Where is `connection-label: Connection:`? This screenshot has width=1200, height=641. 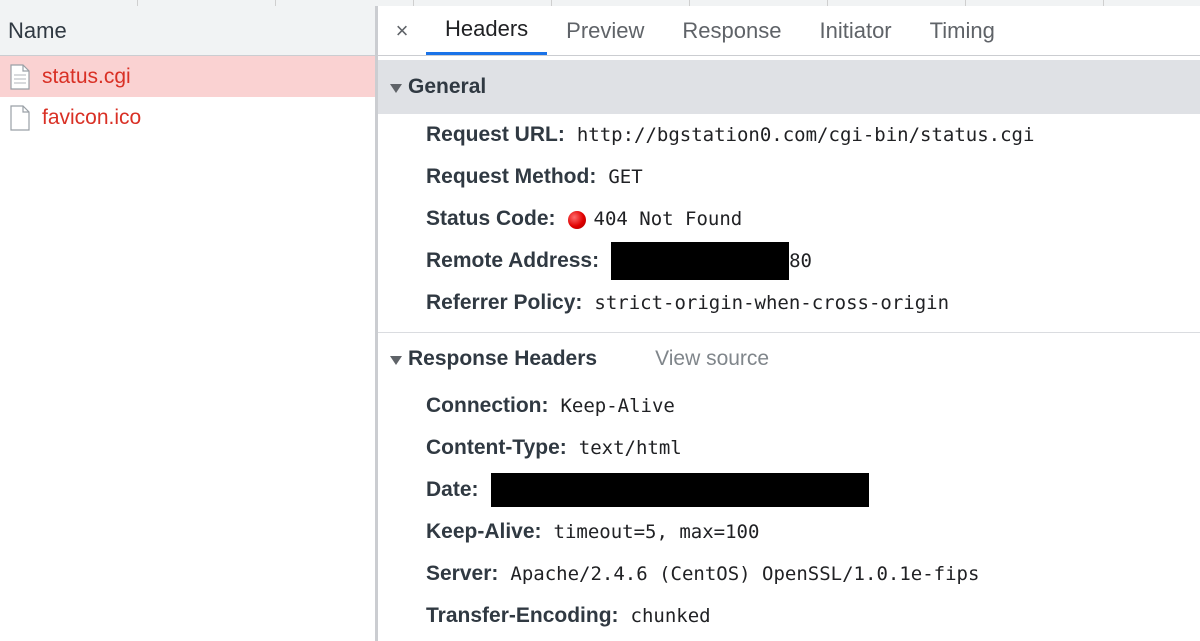
connection-label: Connection: is located at coordinates (487, 405).